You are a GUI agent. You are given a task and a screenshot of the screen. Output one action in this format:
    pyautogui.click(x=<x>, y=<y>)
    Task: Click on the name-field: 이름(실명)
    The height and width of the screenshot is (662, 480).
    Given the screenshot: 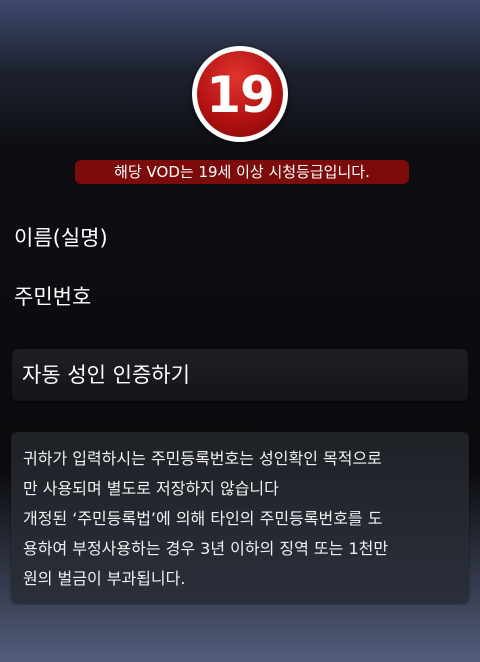 What is the action you would take?
    pyautogui.click(x=61, y=237)
    